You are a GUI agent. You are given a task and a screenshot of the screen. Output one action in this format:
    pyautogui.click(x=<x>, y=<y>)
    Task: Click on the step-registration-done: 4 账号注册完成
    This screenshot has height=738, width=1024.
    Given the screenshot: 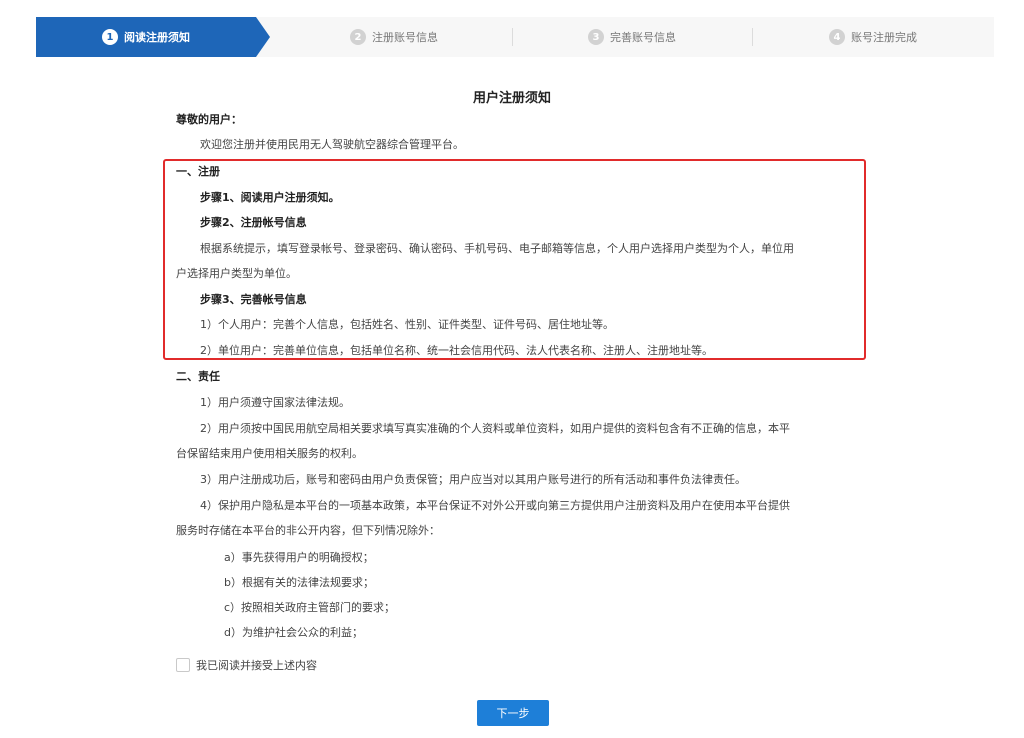 What is the action you would take?
    pyautogui.click(x=873, y=37)
    